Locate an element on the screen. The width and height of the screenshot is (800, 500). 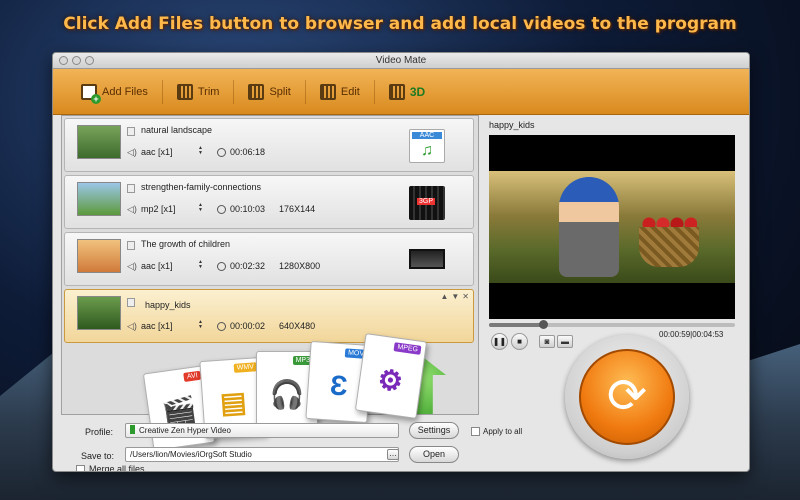
save-path-field: /Users/lion/Movies/iOrgSoft Studio is located at coordinates (262, 454).